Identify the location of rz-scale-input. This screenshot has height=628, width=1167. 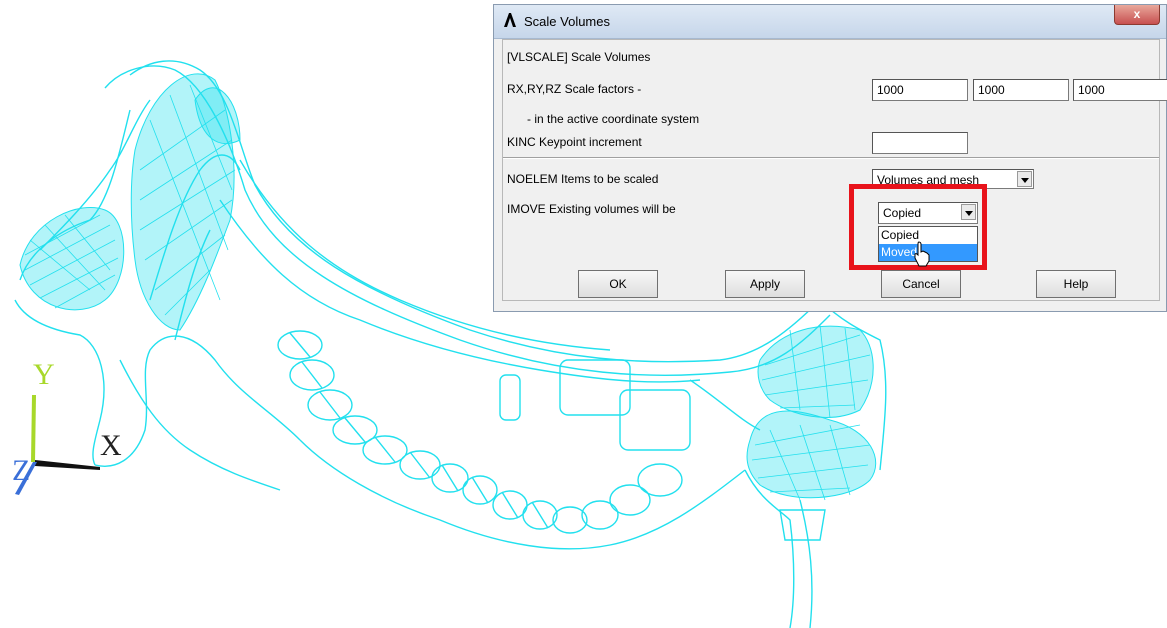
(1120, 90).